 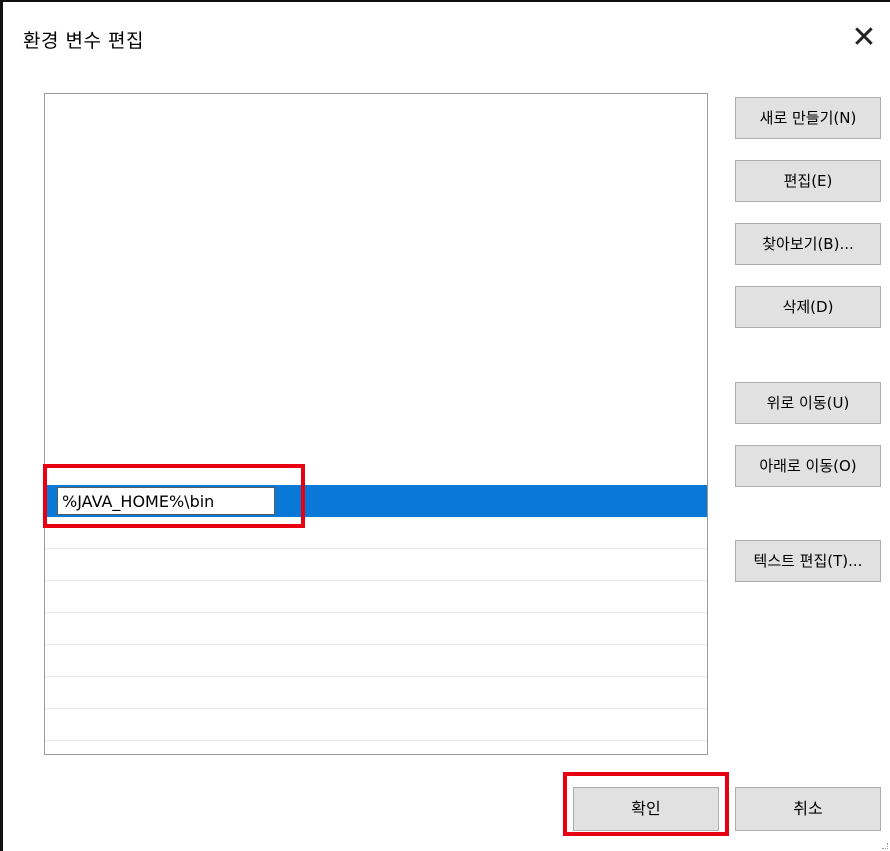 What do you see at coordinates (83, 41) in the screenshot?
I see `dialog-title: 환경 변수 편집` at bounding box center [83, 41].